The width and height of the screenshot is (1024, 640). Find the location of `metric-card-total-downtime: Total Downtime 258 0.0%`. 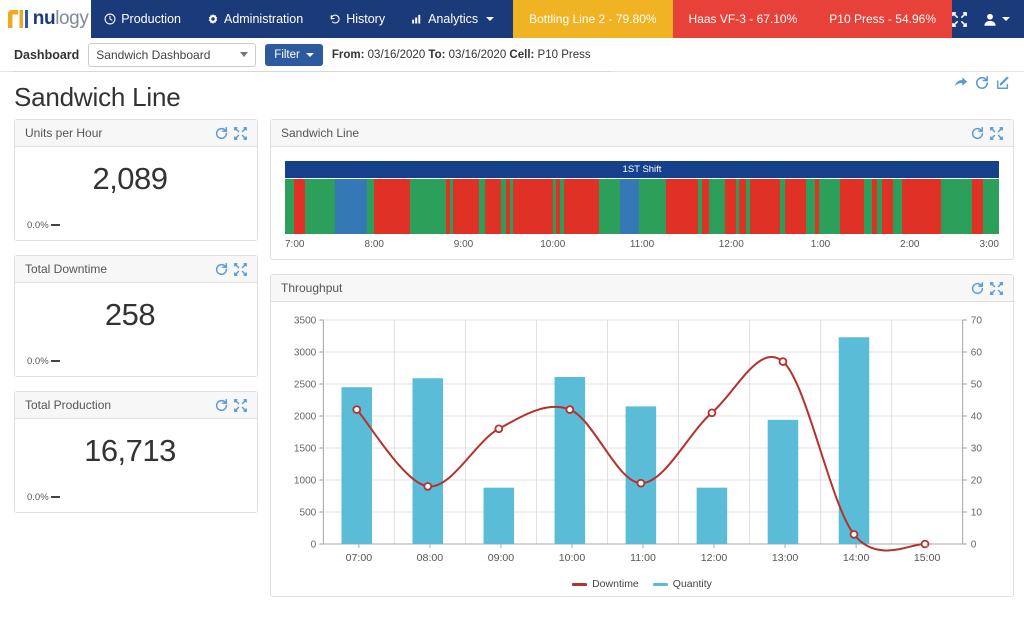

metric-card-total-downtime: Total Downtime 258 0.0% is located at coordinates (136, 316).